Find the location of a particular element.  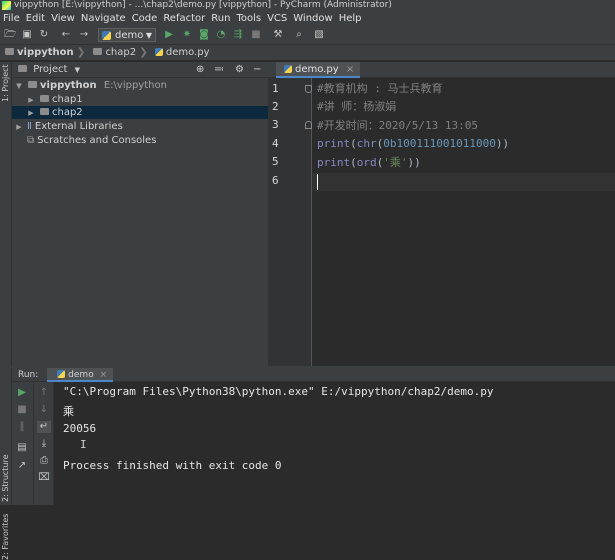

library-icon: Ⅱ is located at coordinates (29, 126).